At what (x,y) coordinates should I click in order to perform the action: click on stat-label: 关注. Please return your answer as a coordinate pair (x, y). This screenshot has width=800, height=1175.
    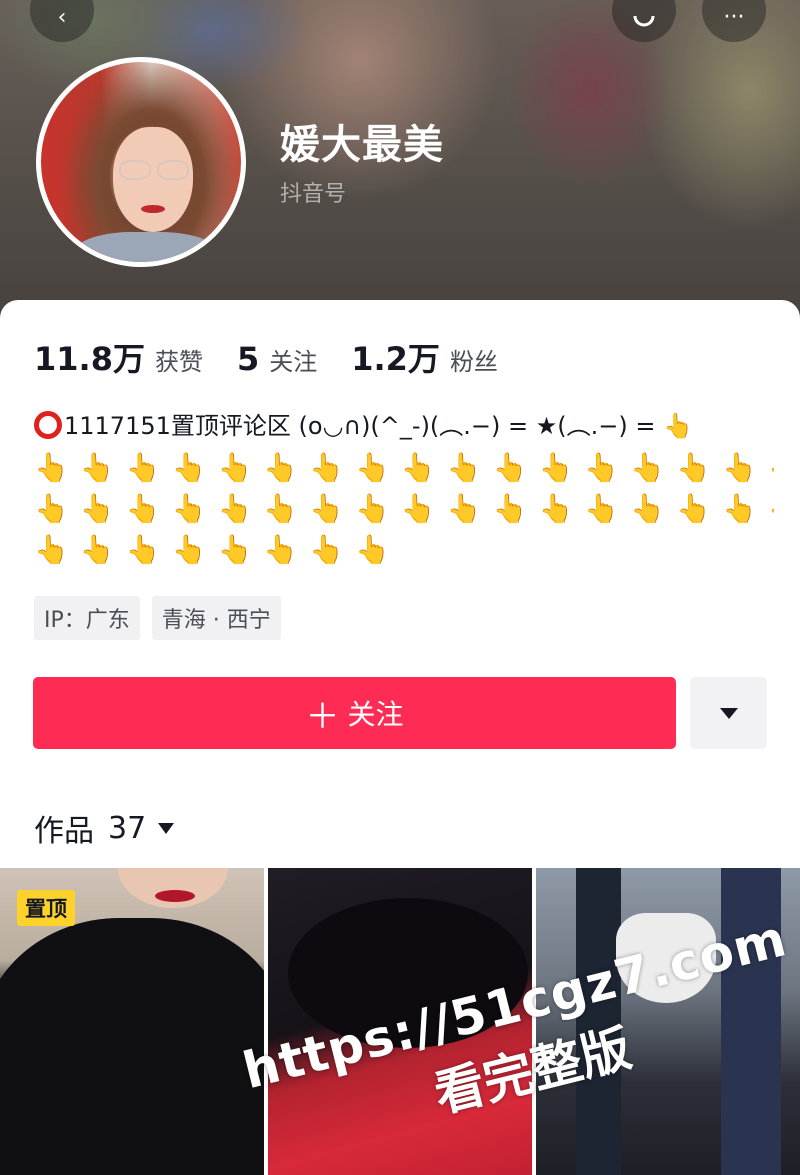
    Looking at the image, I should click on (293, 362).